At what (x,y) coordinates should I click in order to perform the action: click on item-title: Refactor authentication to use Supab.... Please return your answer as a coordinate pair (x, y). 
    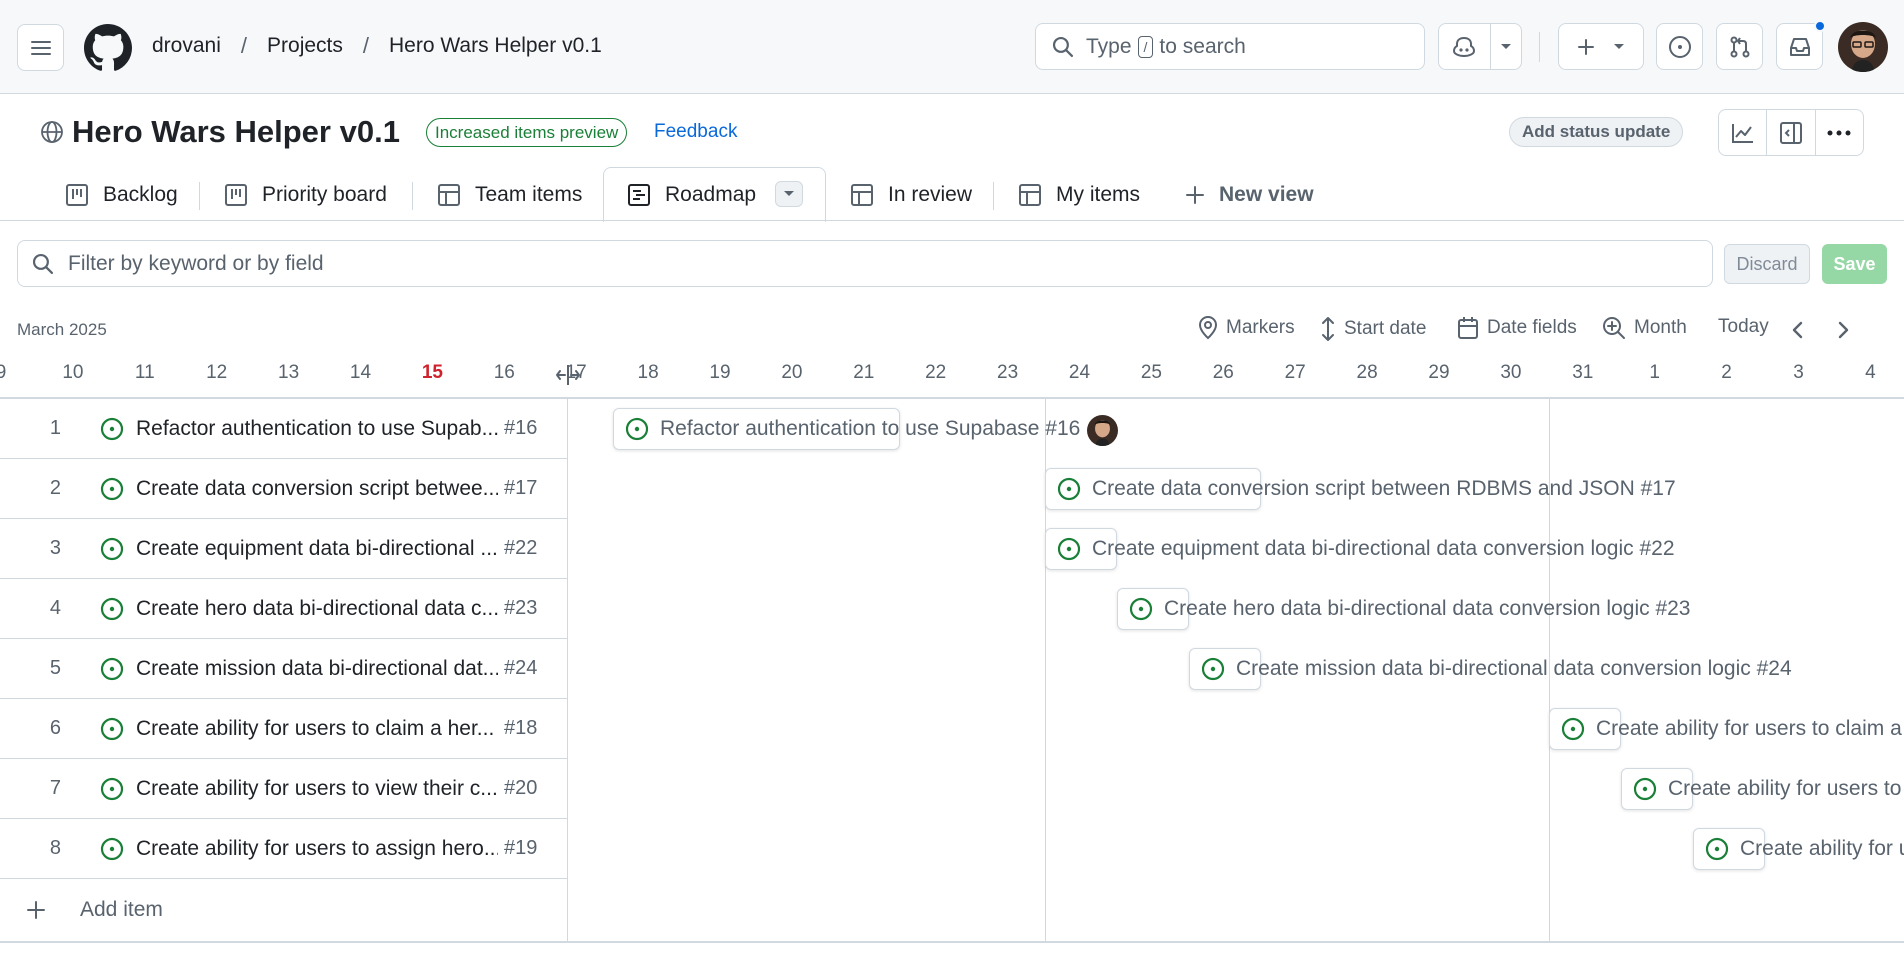
    Looking at the image, I should click on (317, 429).